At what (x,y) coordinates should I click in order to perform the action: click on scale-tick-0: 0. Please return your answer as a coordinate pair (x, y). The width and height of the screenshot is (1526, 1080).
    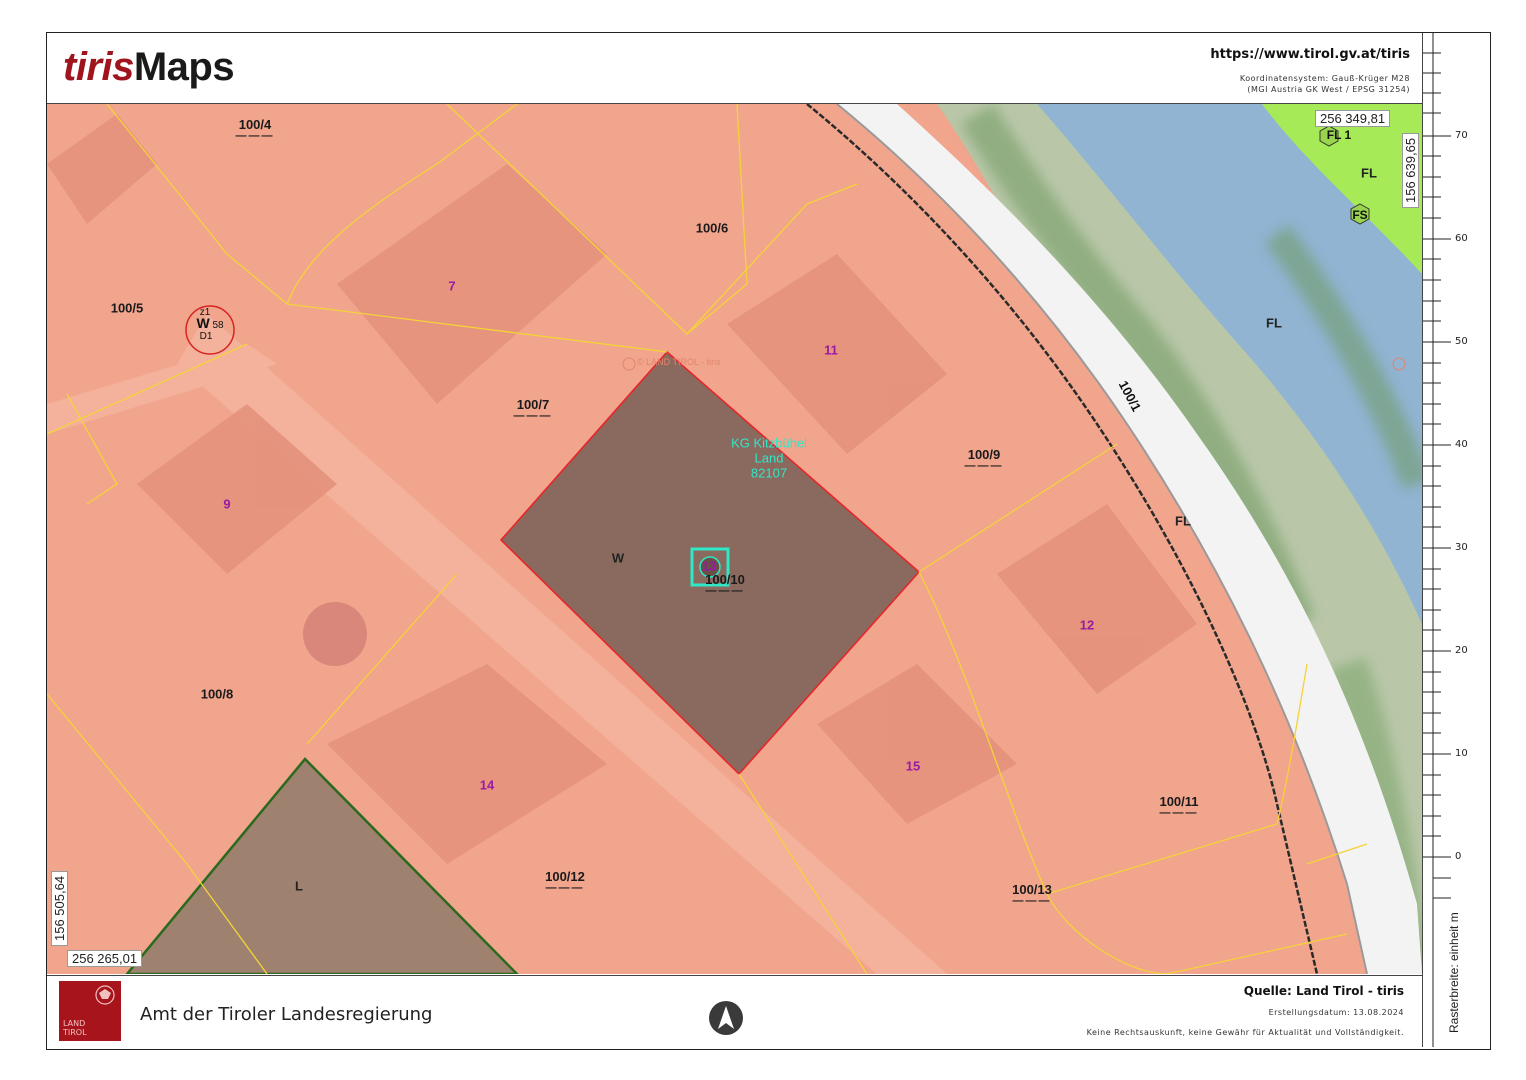
    Looking at the image, I should click on (1458, 856).